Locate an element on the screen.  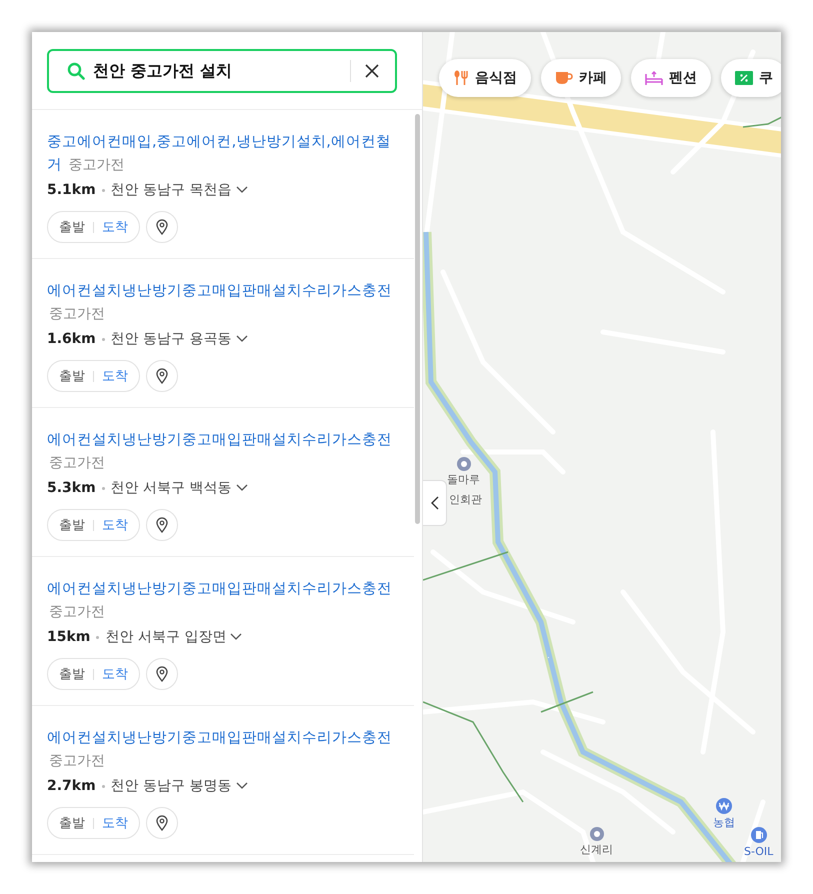
map-label: 인회관 is located at coordinates (465, 499).